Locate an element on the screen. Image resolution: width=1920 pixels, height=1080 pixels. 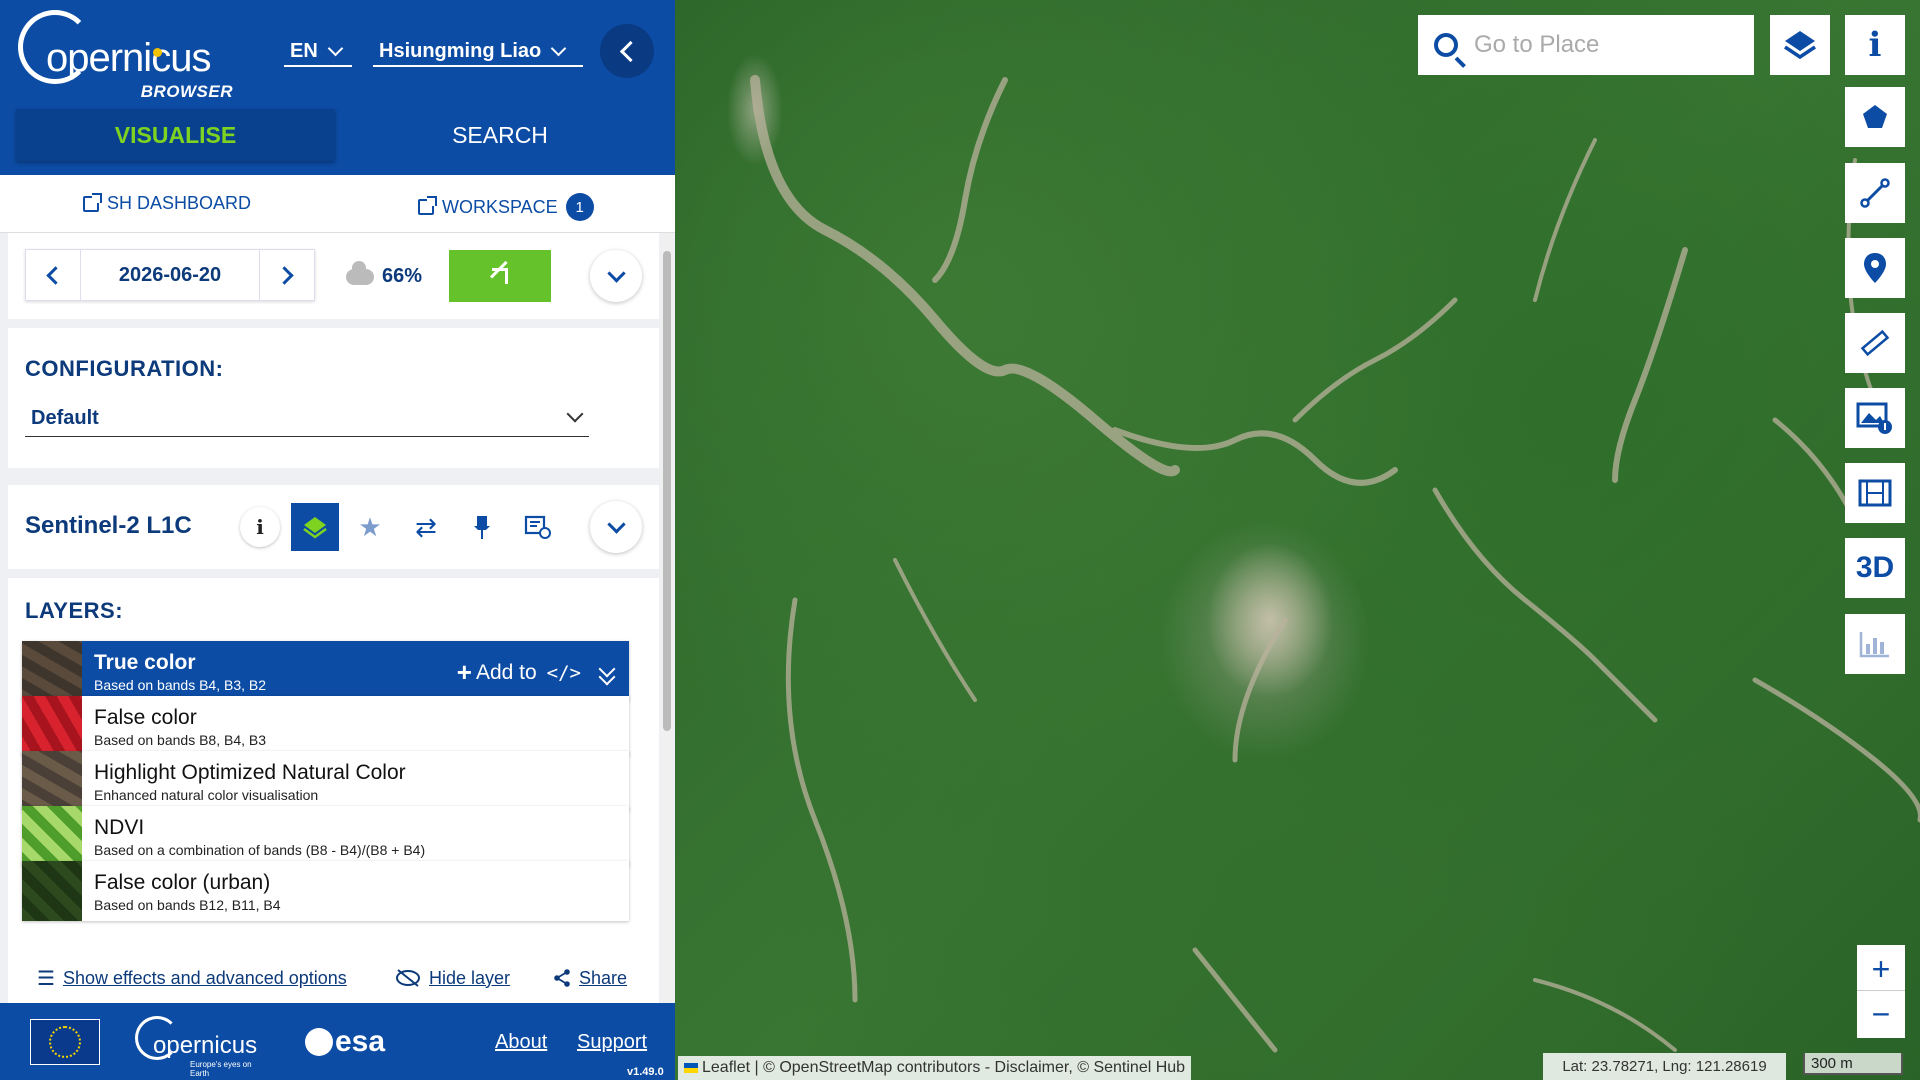
sh-dashboard-label: SH DASHBOARD is located at coordinates (179, 203).